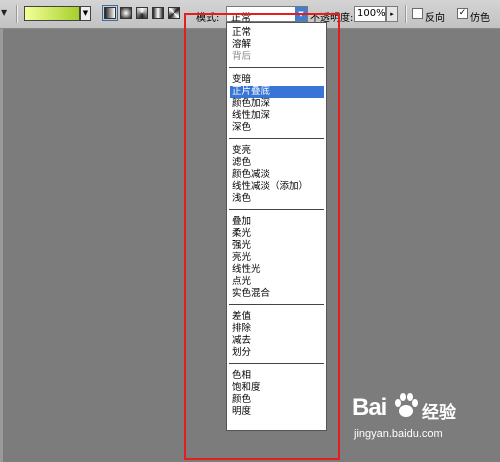  I want to click on dither-checkbox: ✓, so click(462, 13).